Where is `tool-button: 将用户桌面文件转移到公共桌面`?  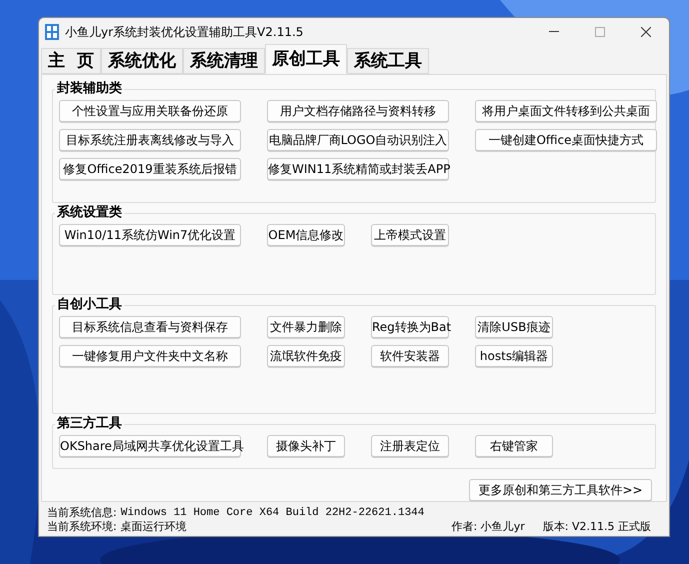 tool-button: 将用户桌面文件转移到公共桌面 is located at coordinates (566, 111).